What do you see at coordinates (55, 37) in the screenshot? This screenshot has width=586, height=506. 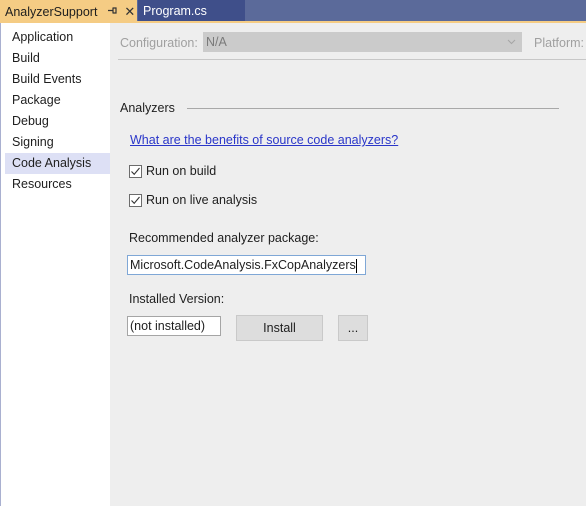 I see `sidebar-item-application: Application` at bounding box center [55, 37].